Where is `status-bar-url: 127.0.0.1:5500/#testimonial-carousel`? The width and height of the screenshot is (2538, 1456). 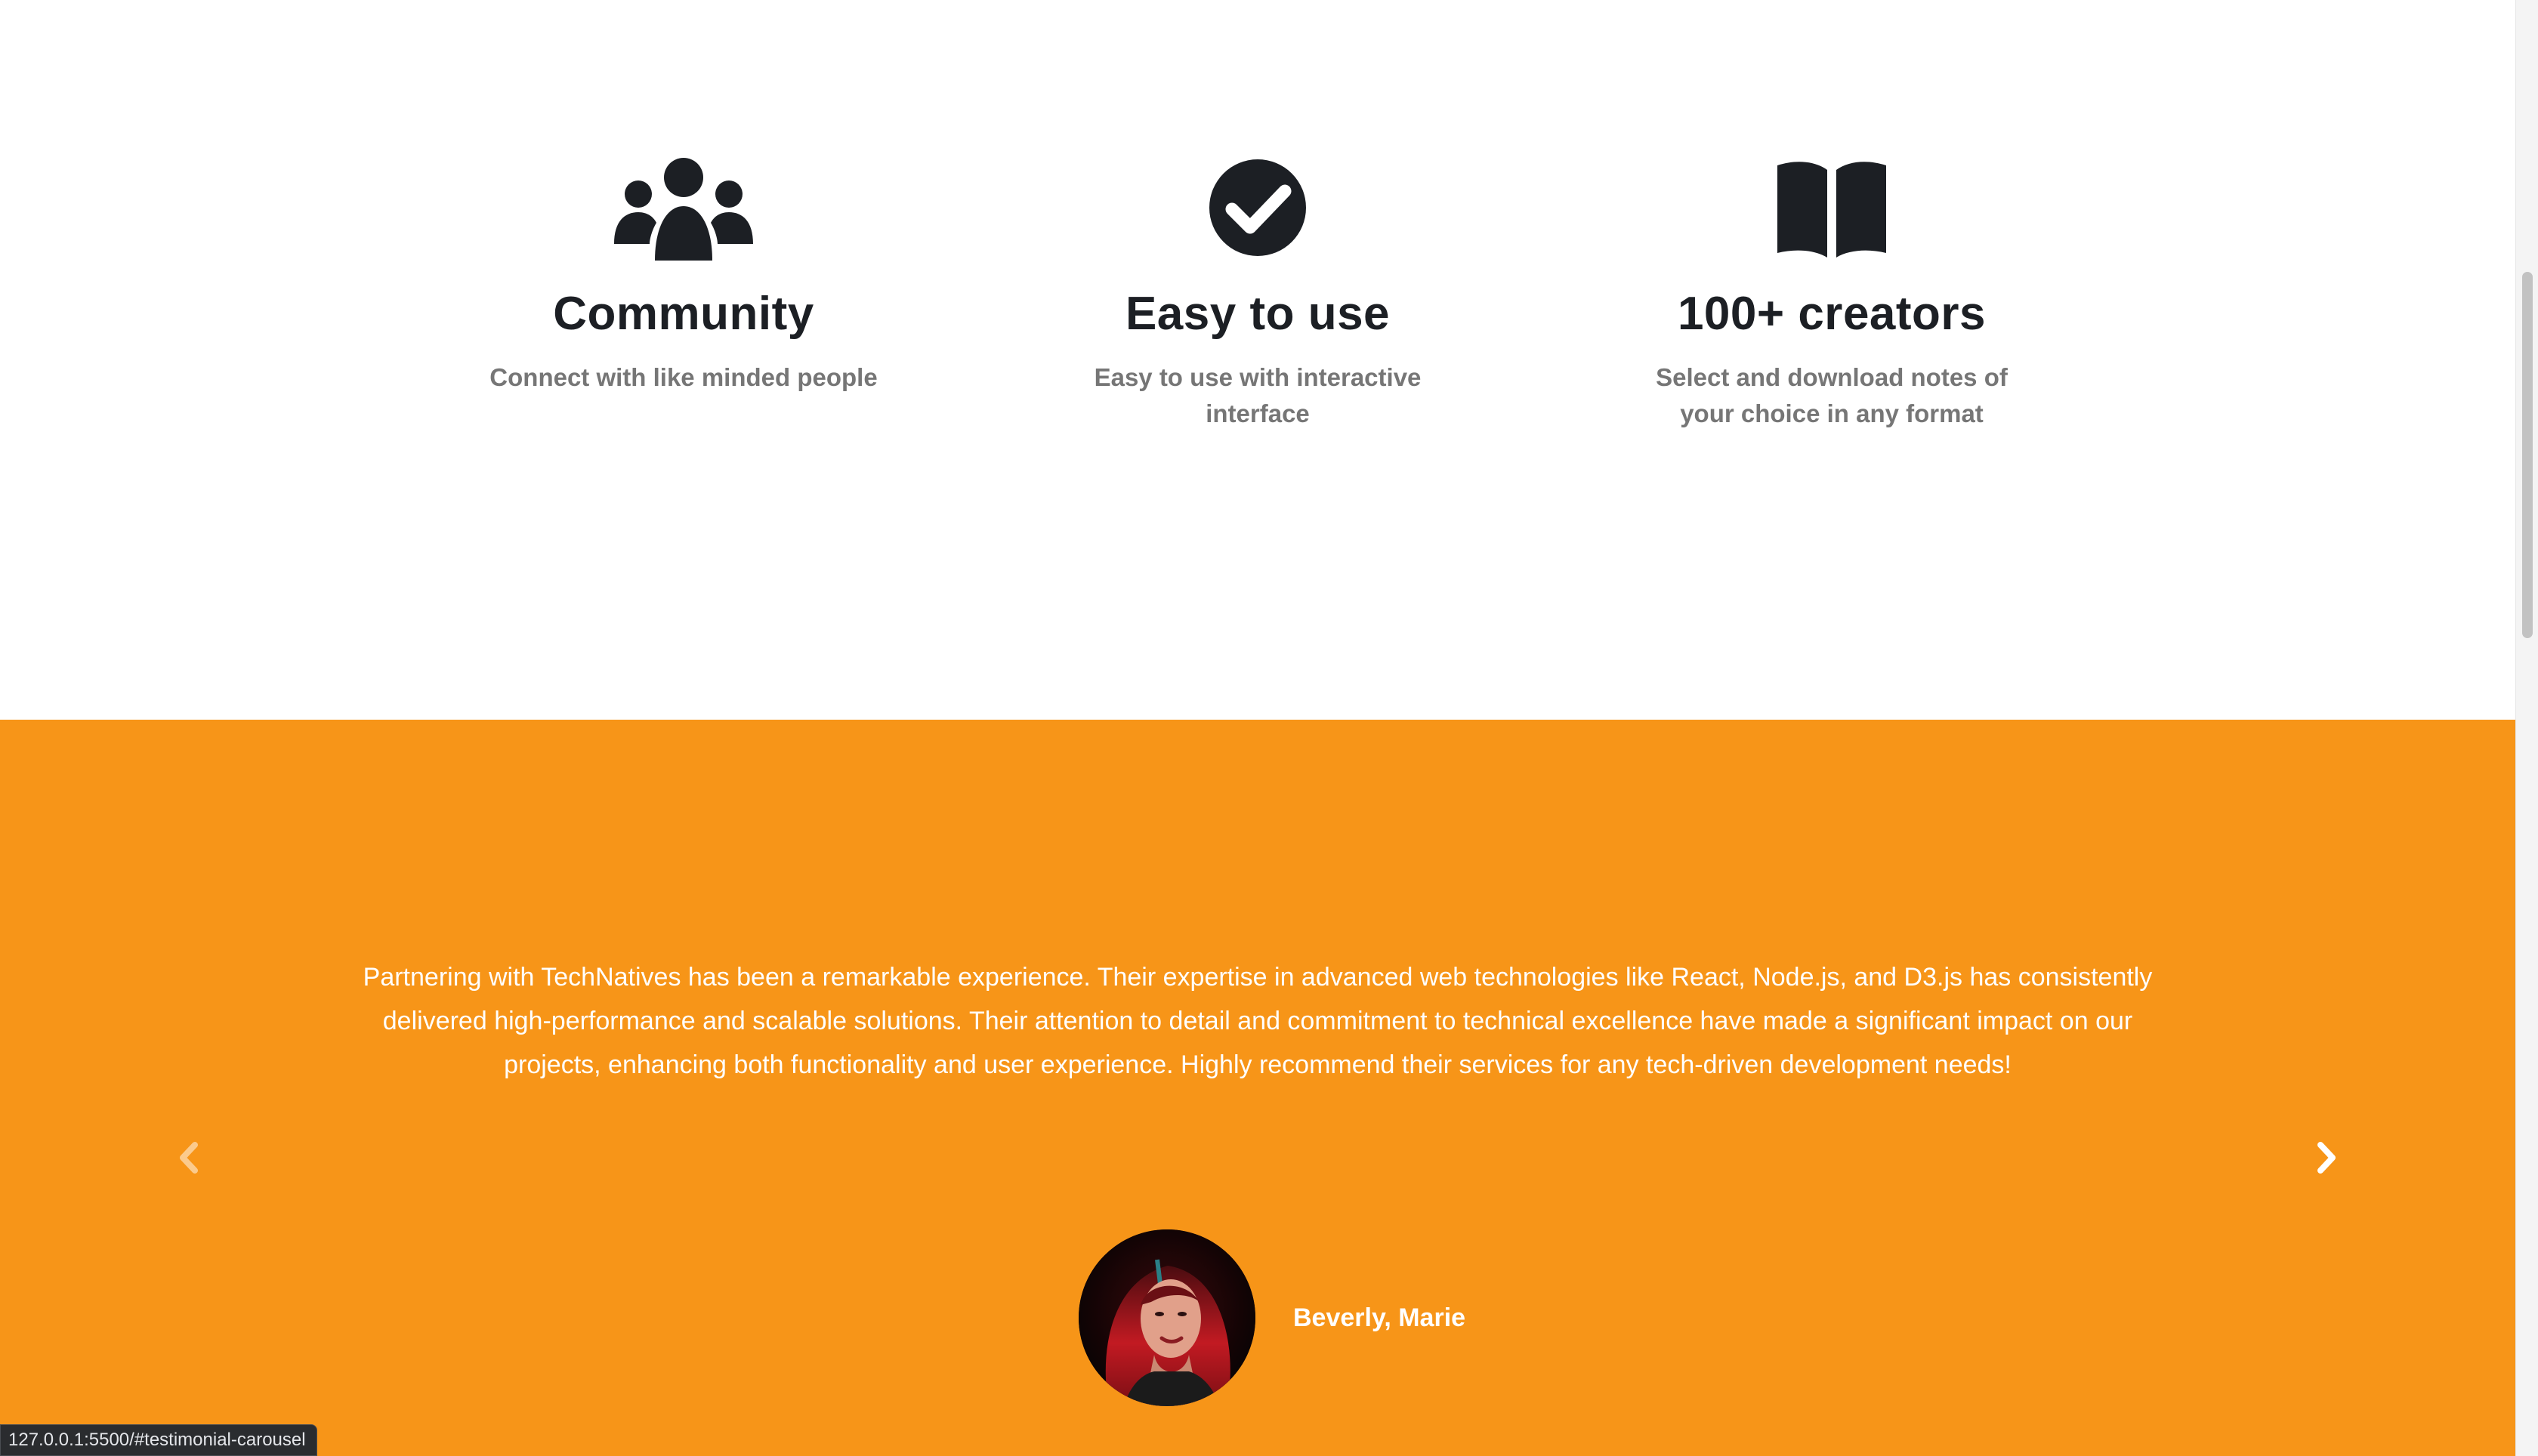
status-bar-url: 127.0.0.1:5500/#testimonial-carousel is located at coordinates (158, 1440).